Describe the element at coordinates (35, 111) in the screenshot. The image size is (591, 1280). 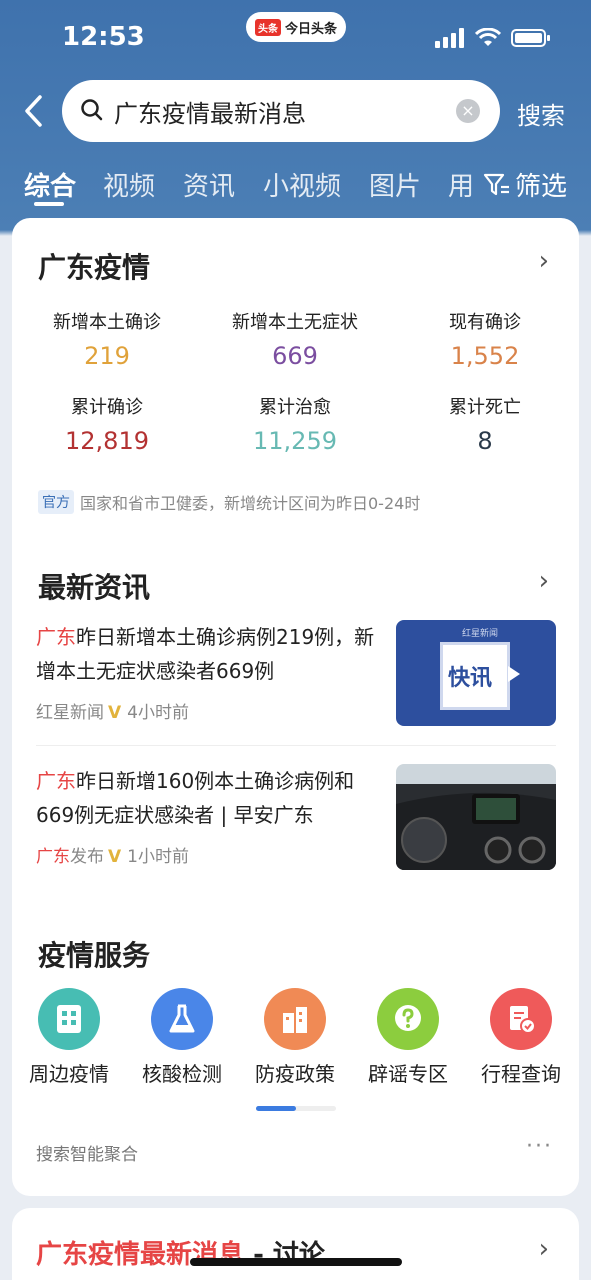
I see `back-arrow-icon` at that location.